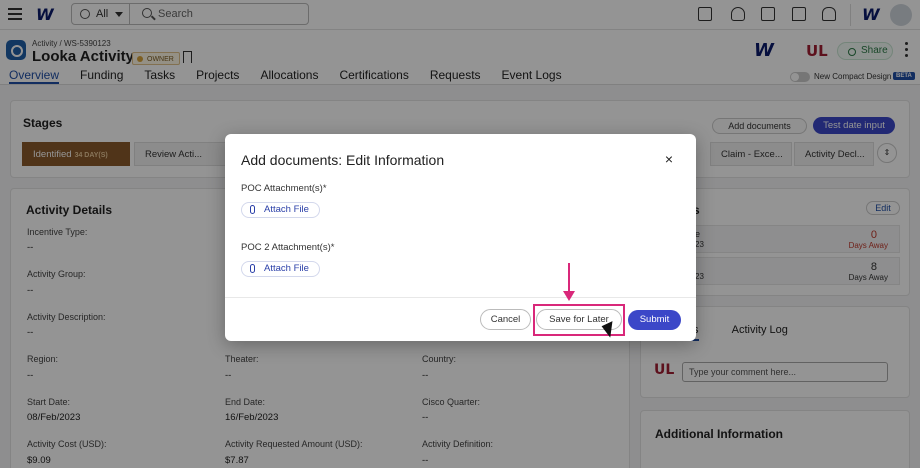 The width and height of the screenshot is (920, 468). Describe the element at coordinates (280, 210) in the screenshot. I see `attach-file-button: Attach File` at that location.